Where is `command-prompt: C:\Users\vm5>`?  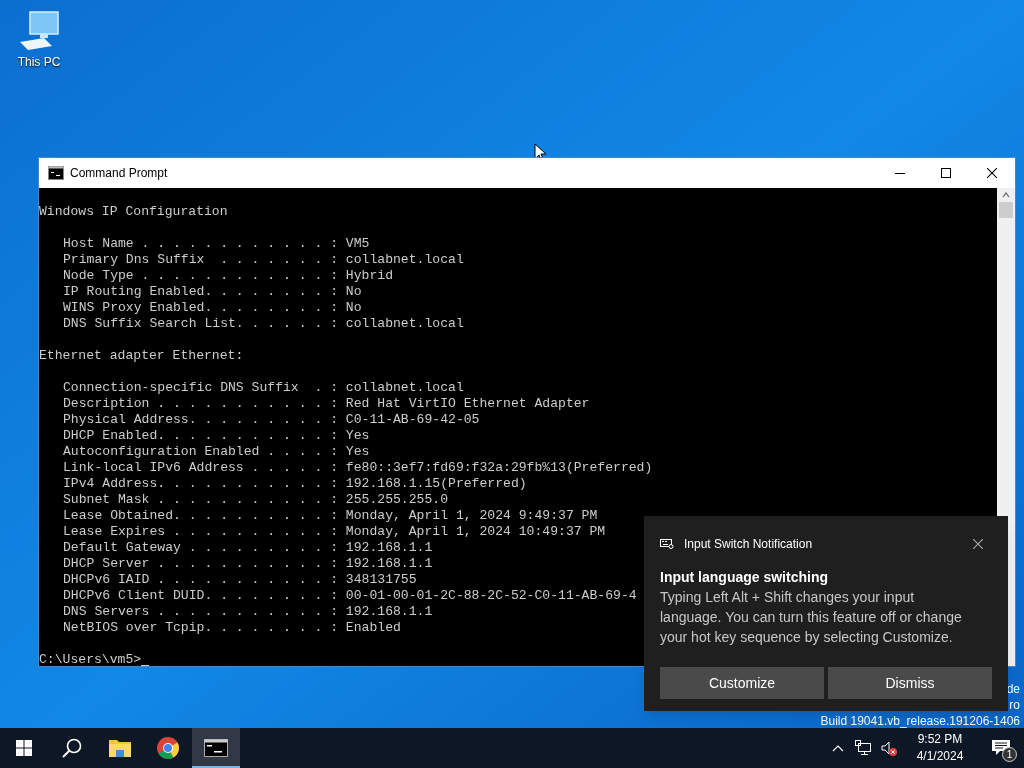
command-prompt: C:\Users\vm5> is located at coordinates (90, 659).